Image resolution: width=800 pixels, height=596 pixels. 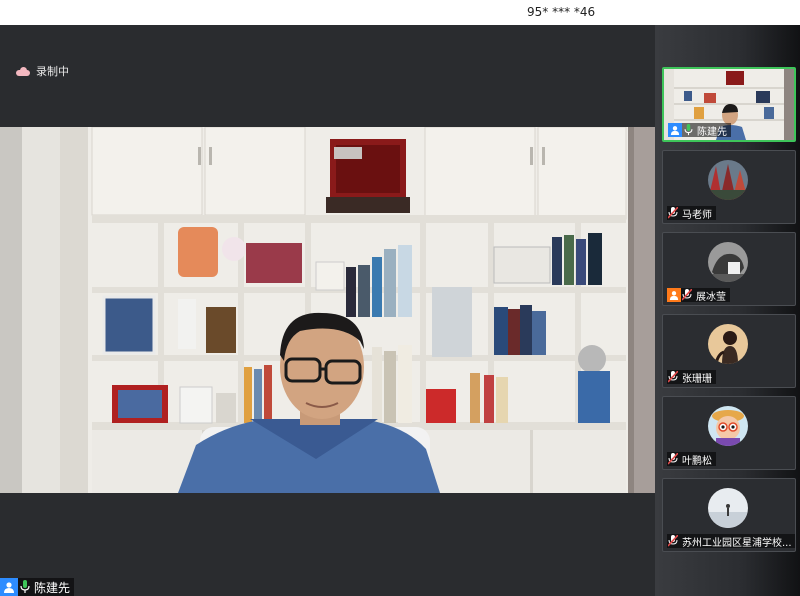 I want to click on meeting-id: 95* *** *46, so click(x=561, y=12).